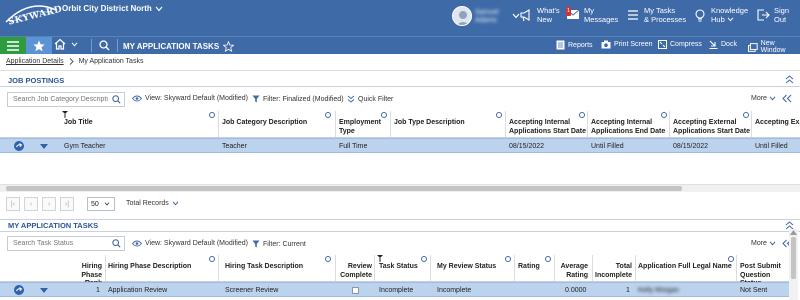 This screenshot has height=300, width=800. Describe the element at coordinates (78, 123) in the screenshot. I see `col-job-title: Job Title` at that location.